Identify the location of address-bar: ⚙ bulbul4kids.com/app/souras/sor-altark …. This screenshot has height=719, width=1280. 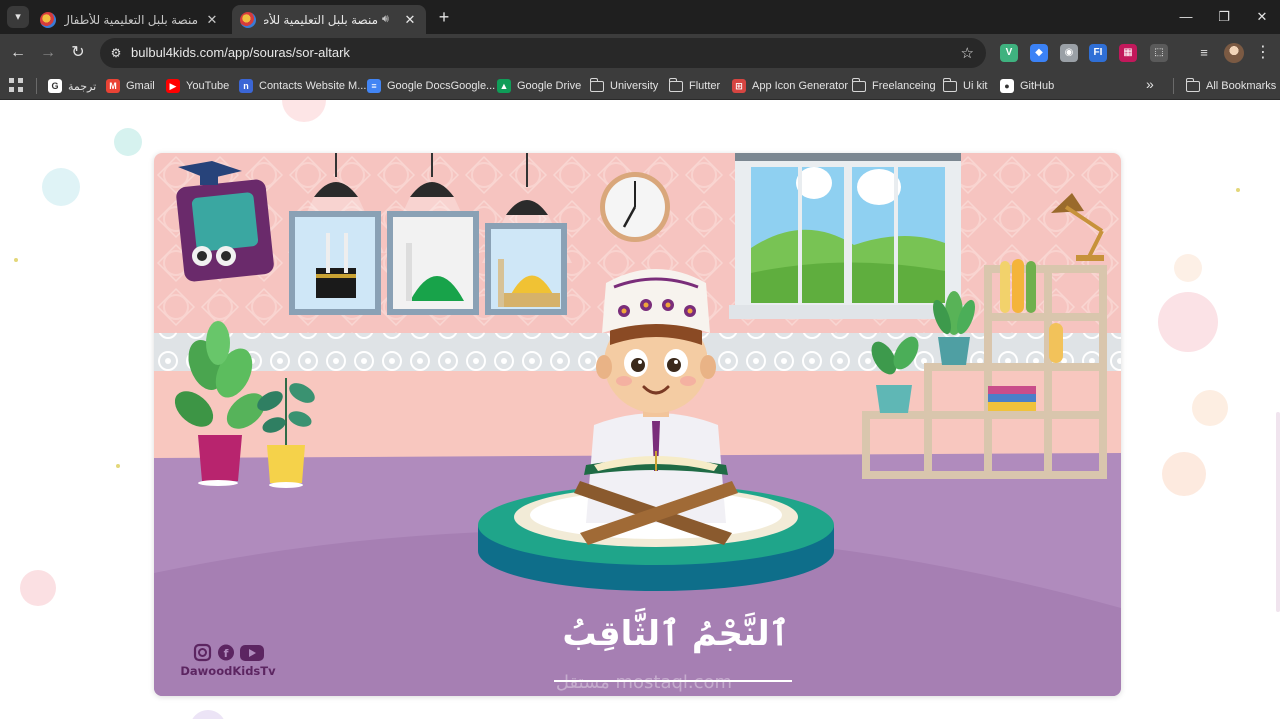
(543, 53).